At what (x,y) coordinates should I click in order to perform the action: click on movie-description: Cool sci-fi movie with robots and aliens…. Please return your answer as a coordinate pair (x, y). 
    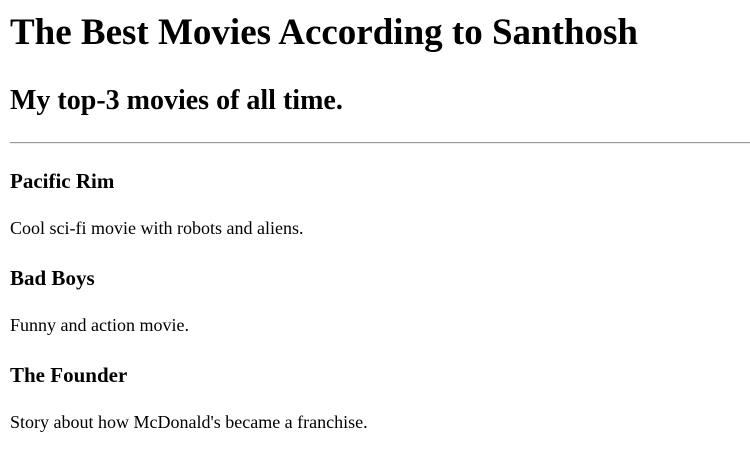
    Looking at the image, I should click on (157, 228).